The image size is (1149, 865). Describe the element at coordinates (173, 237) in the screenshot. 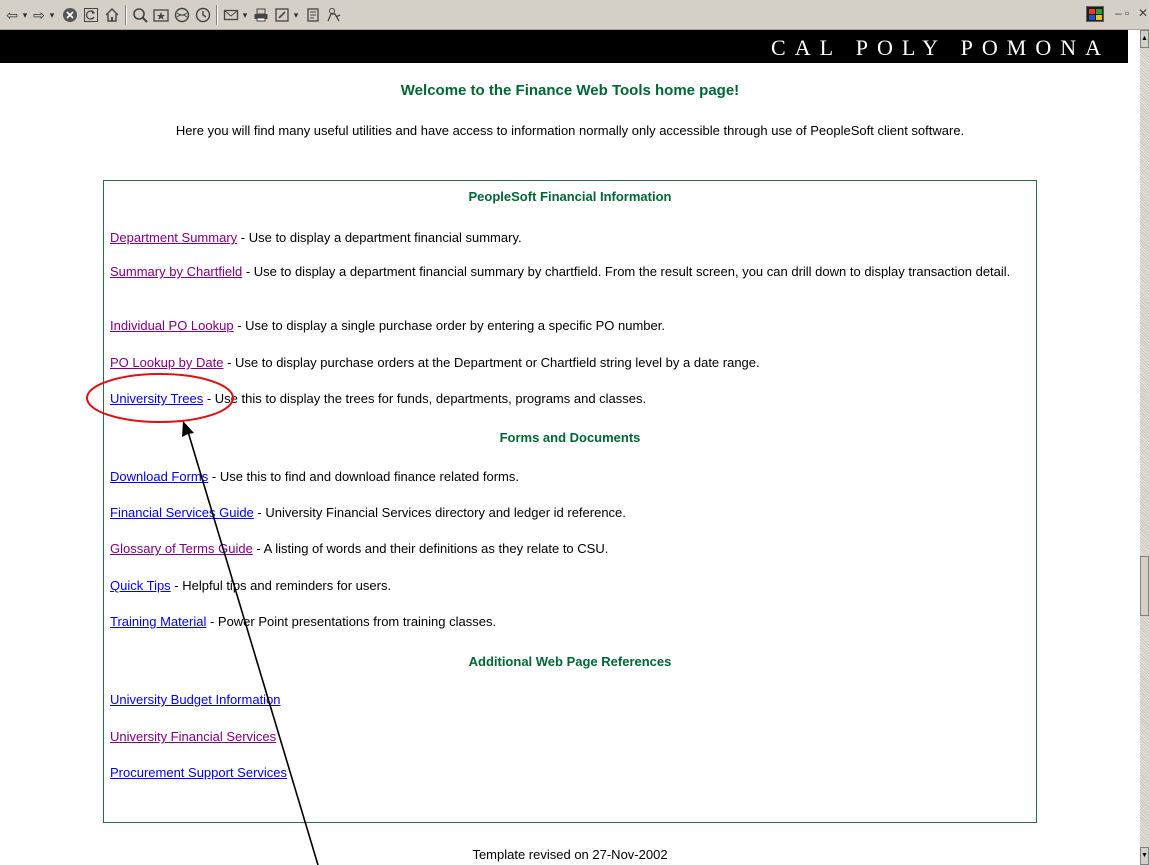

I see `department-summary-link: Department Summary` at that location.